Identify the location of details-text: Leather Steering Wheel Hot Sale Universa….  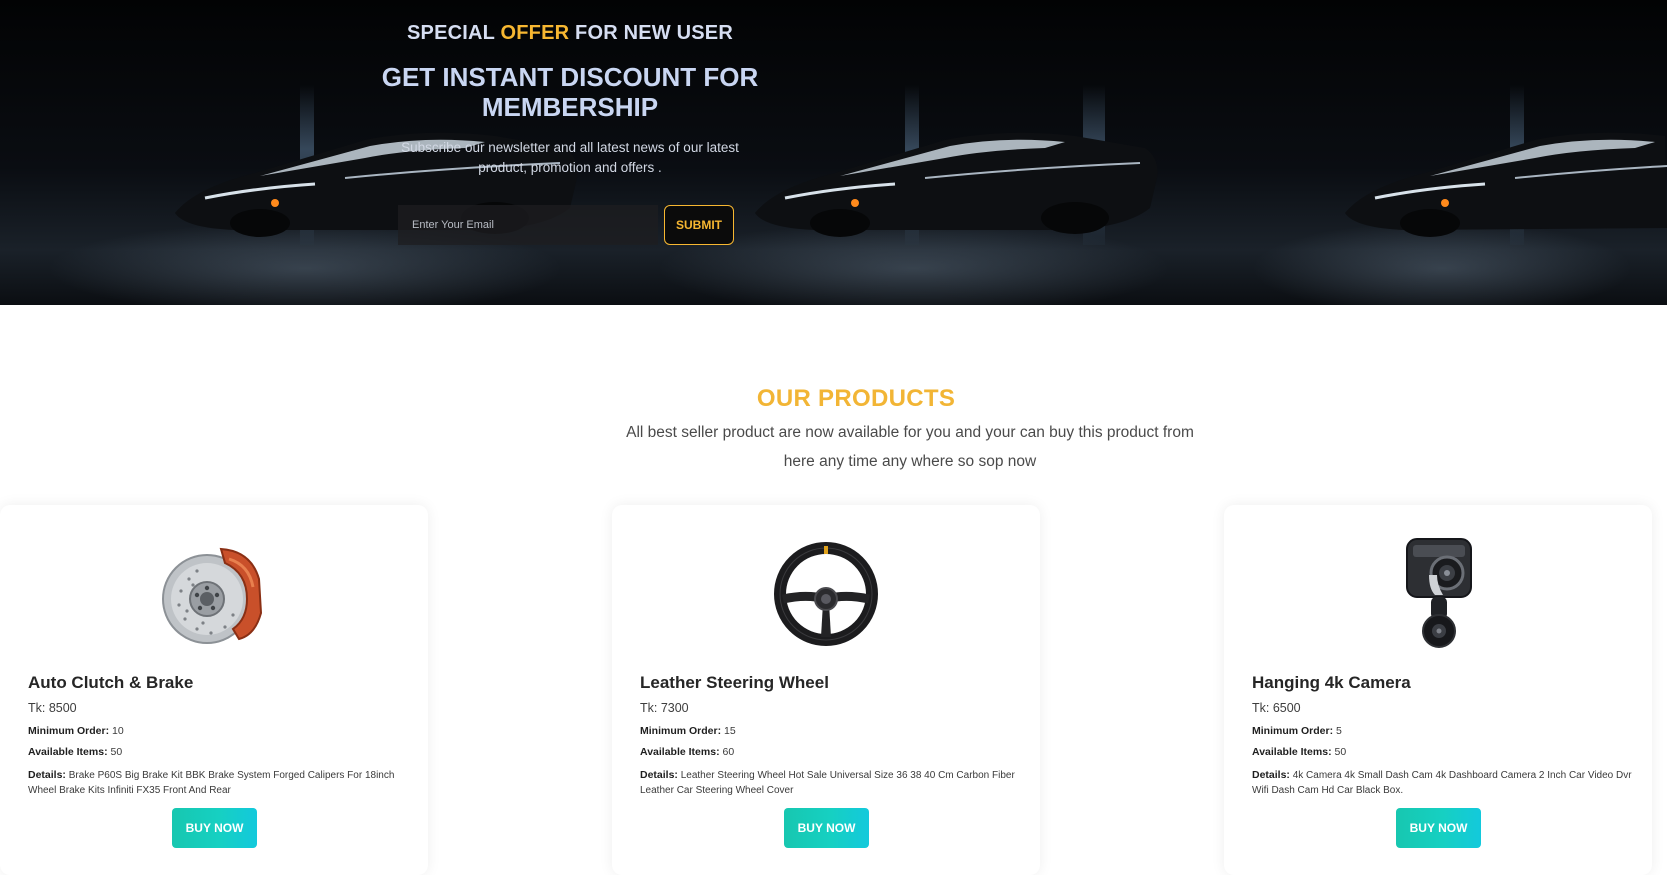
(827, 783).